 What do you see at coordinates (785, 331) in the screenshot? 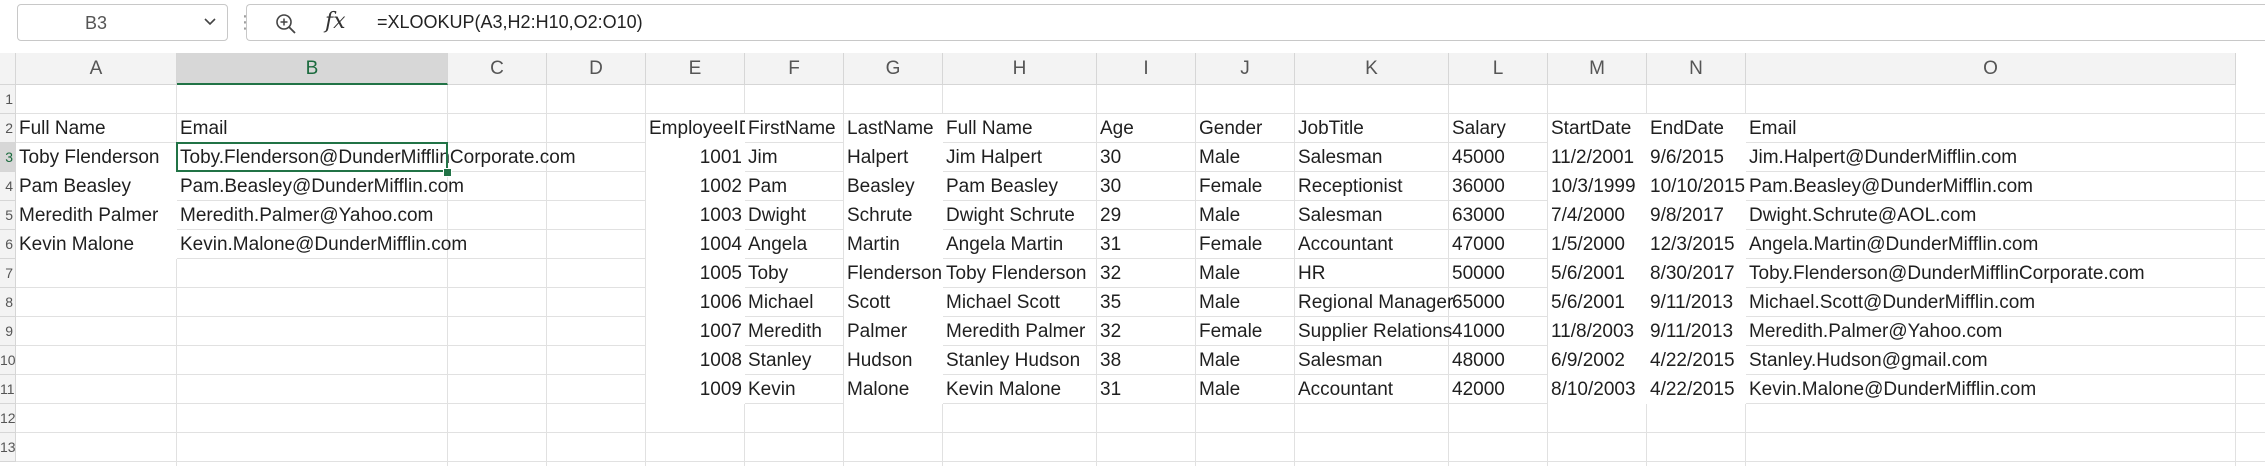
I see `cell-f9: Meredith` at bounding box center [785, 331].